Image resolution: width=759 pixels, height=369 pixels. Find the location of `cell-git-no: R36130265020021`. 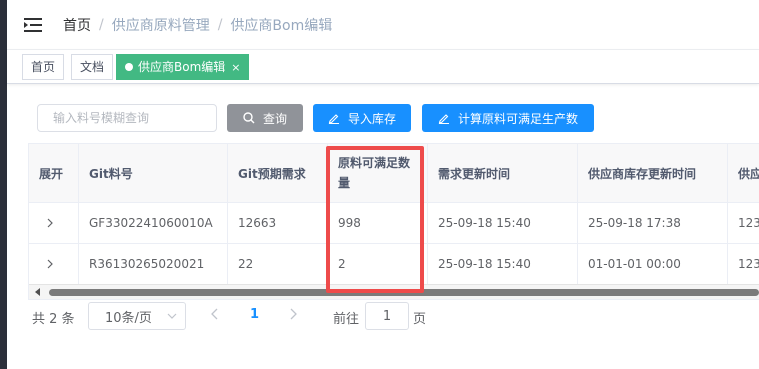

cell-git-no: R36130265020021 is located at coordinates (153, 264).